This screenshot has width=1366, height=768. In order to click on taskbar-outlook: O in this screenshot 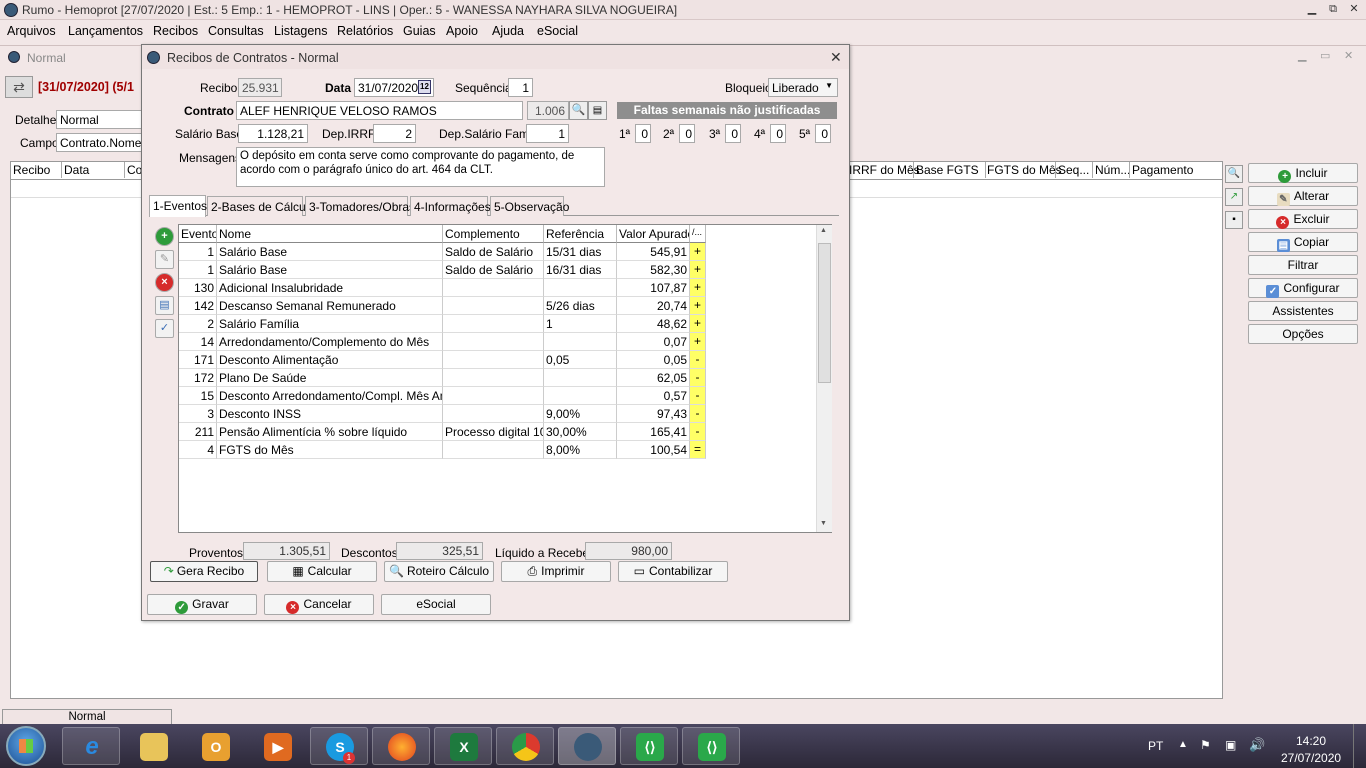, I will do `click(215, 746)`.